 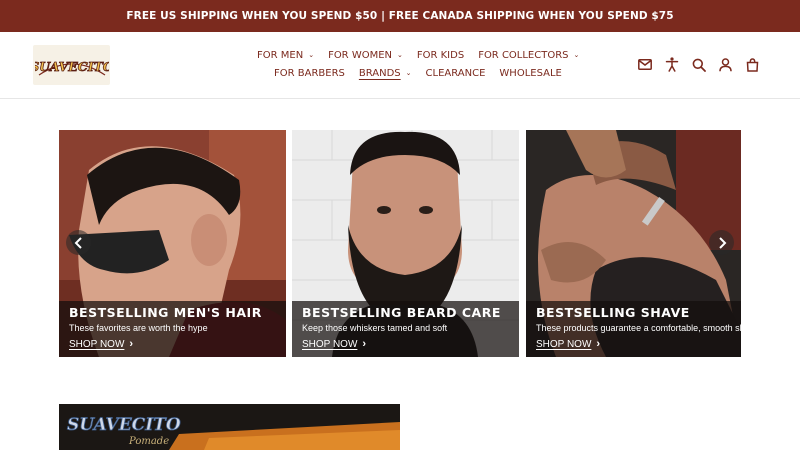 I want to click on nav-row-2: FOR BARBERS BRANDS ⌄ CLEARANCE WHOLESALE, so click(x=425, y=73).